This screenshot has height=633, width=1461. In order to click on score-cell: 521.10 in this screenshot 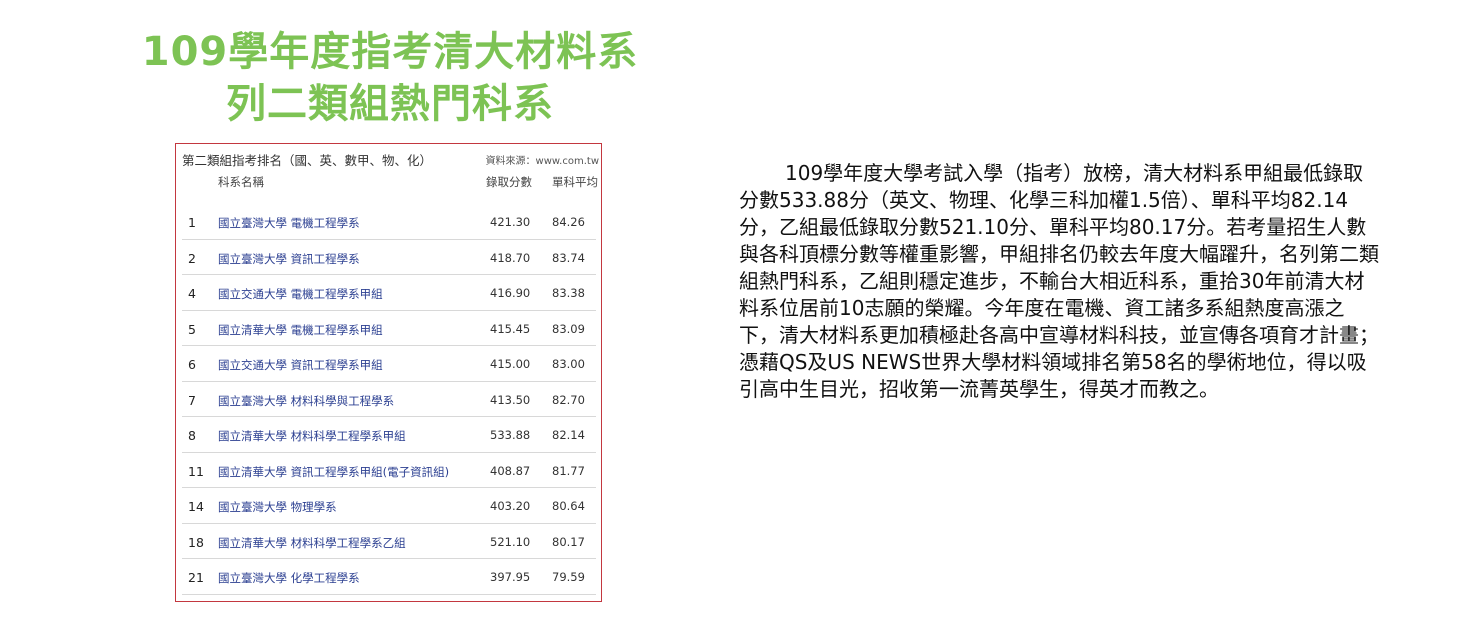, I will do `click(510, 541)`.